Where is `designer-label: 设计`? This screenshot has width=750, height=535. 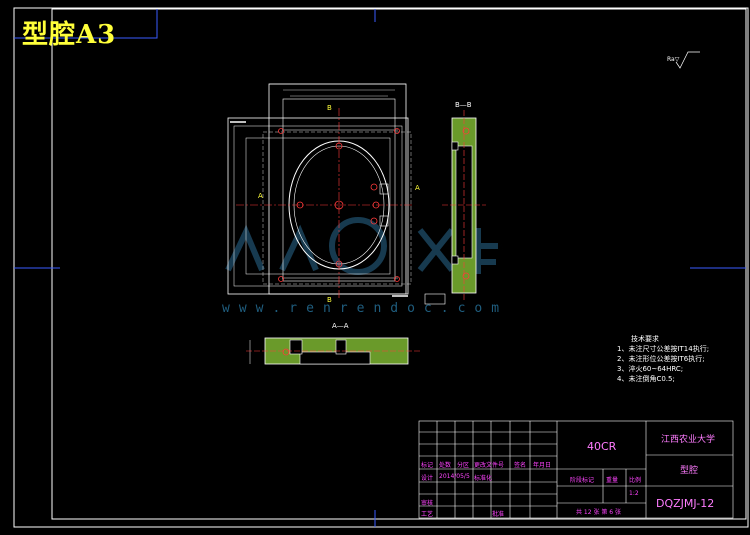 designer-label: 设计 is located at coordinates (427, 478).